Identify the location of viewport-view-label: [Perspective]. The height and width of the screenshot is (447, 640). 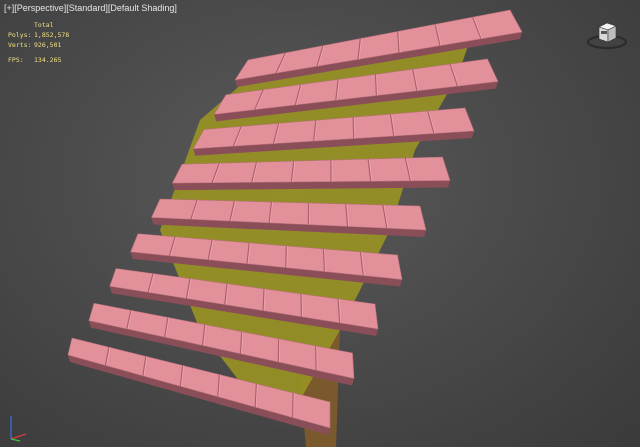
(40, 8).